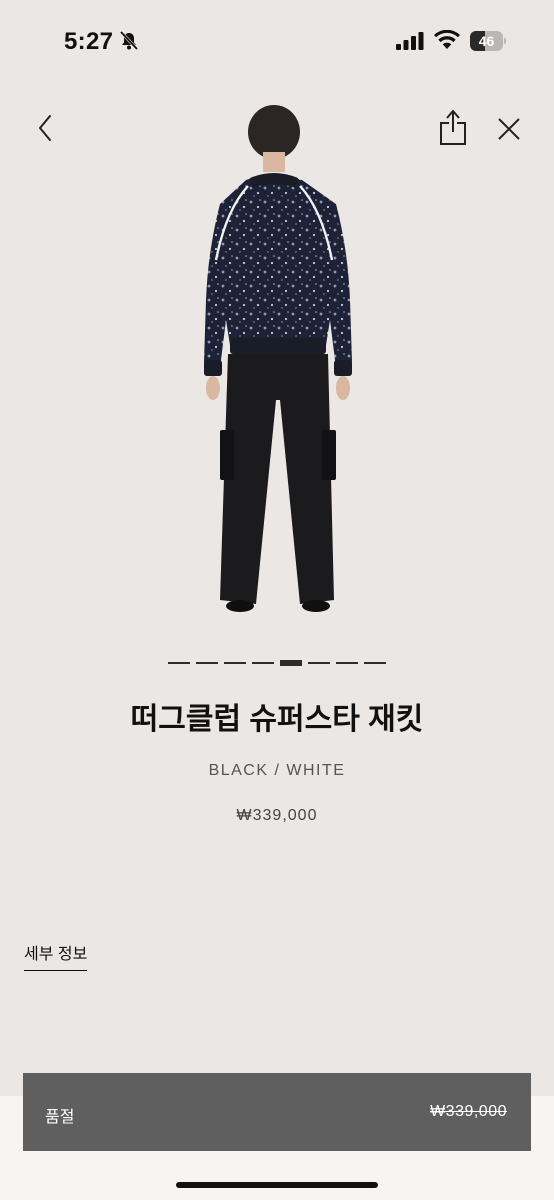 This screenshot has height=1200, width=554. What do you see at coordinates (277, 1112) in the screenshot?
I see `soldout-button: 품절 ₩339,000` at bounding box center [277, 1112].